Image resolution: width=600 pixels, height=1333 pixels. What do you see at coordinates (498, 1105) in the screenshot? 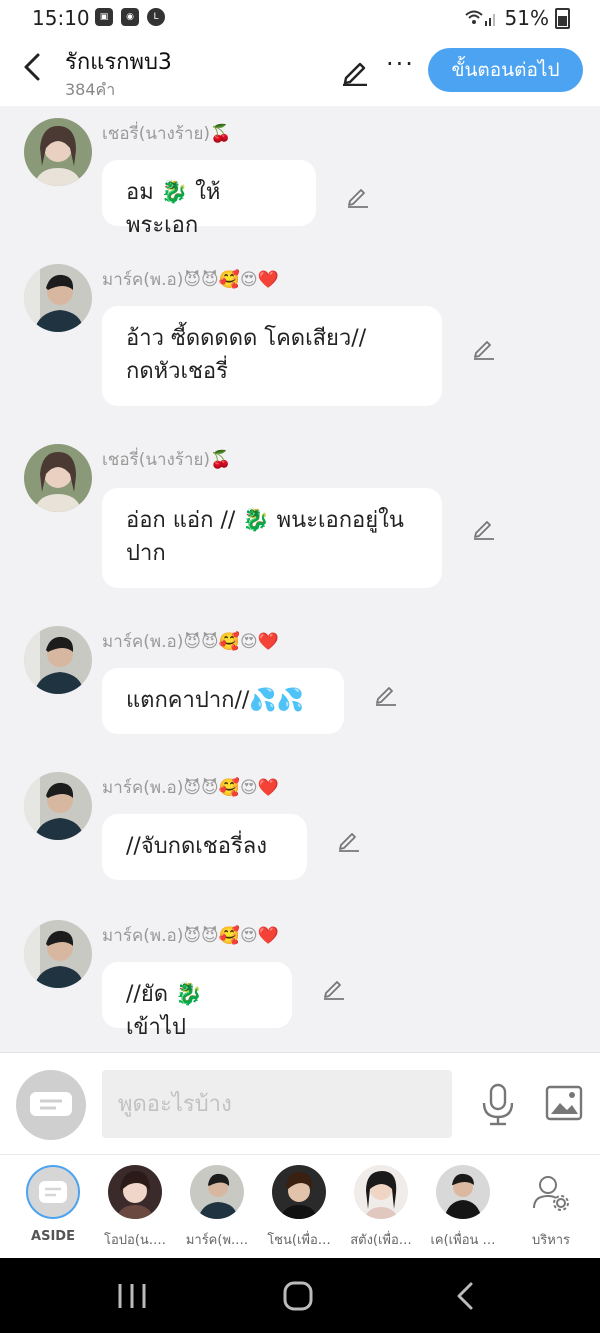
I see `microphone-icon` at bounding box center [498, 1105].